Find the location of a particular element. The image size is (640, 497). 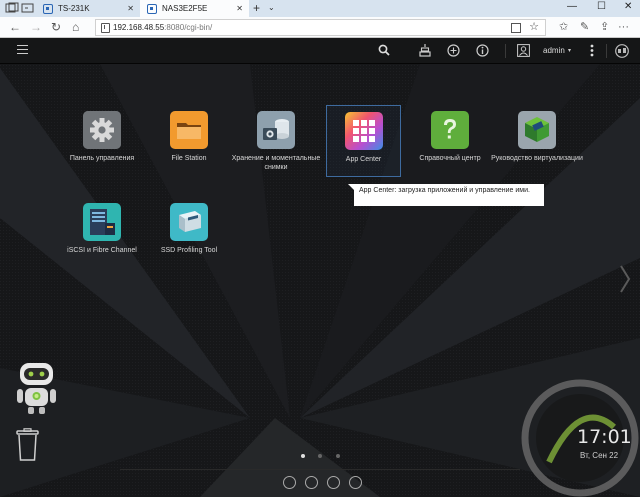

helpdesk-robot-icon is located at coordinates (36, 388).